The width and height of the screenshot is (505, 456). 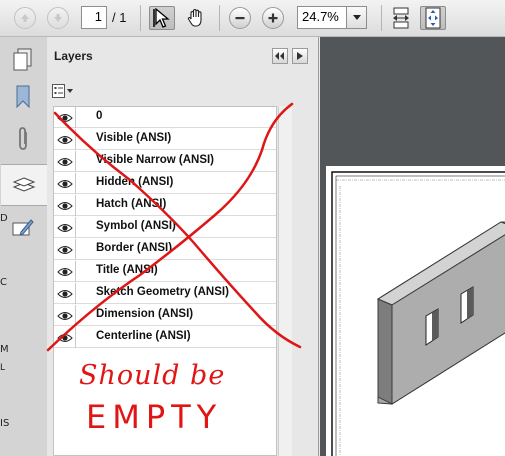 I want to click on layer-row: Sketch Geometry (ANSI), so click(x=165, y=293).